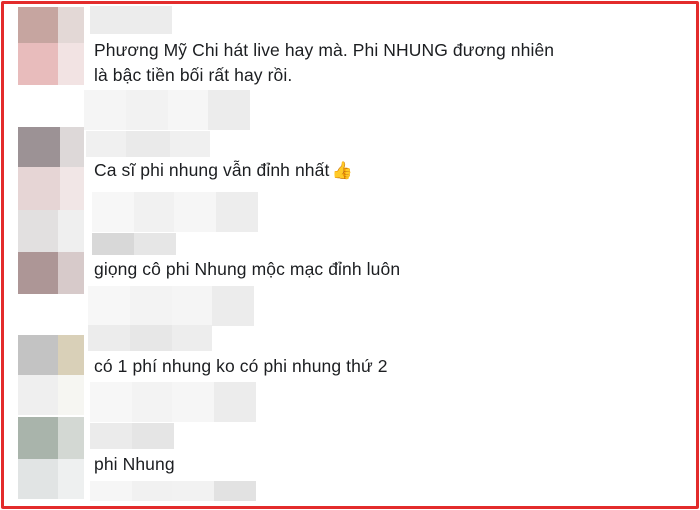 This screenshot has width=700, height=510. I want to click on comment-text: Ca sĩ phi nhung vẫn đỉnh nhất 👍, so click(344, 170).